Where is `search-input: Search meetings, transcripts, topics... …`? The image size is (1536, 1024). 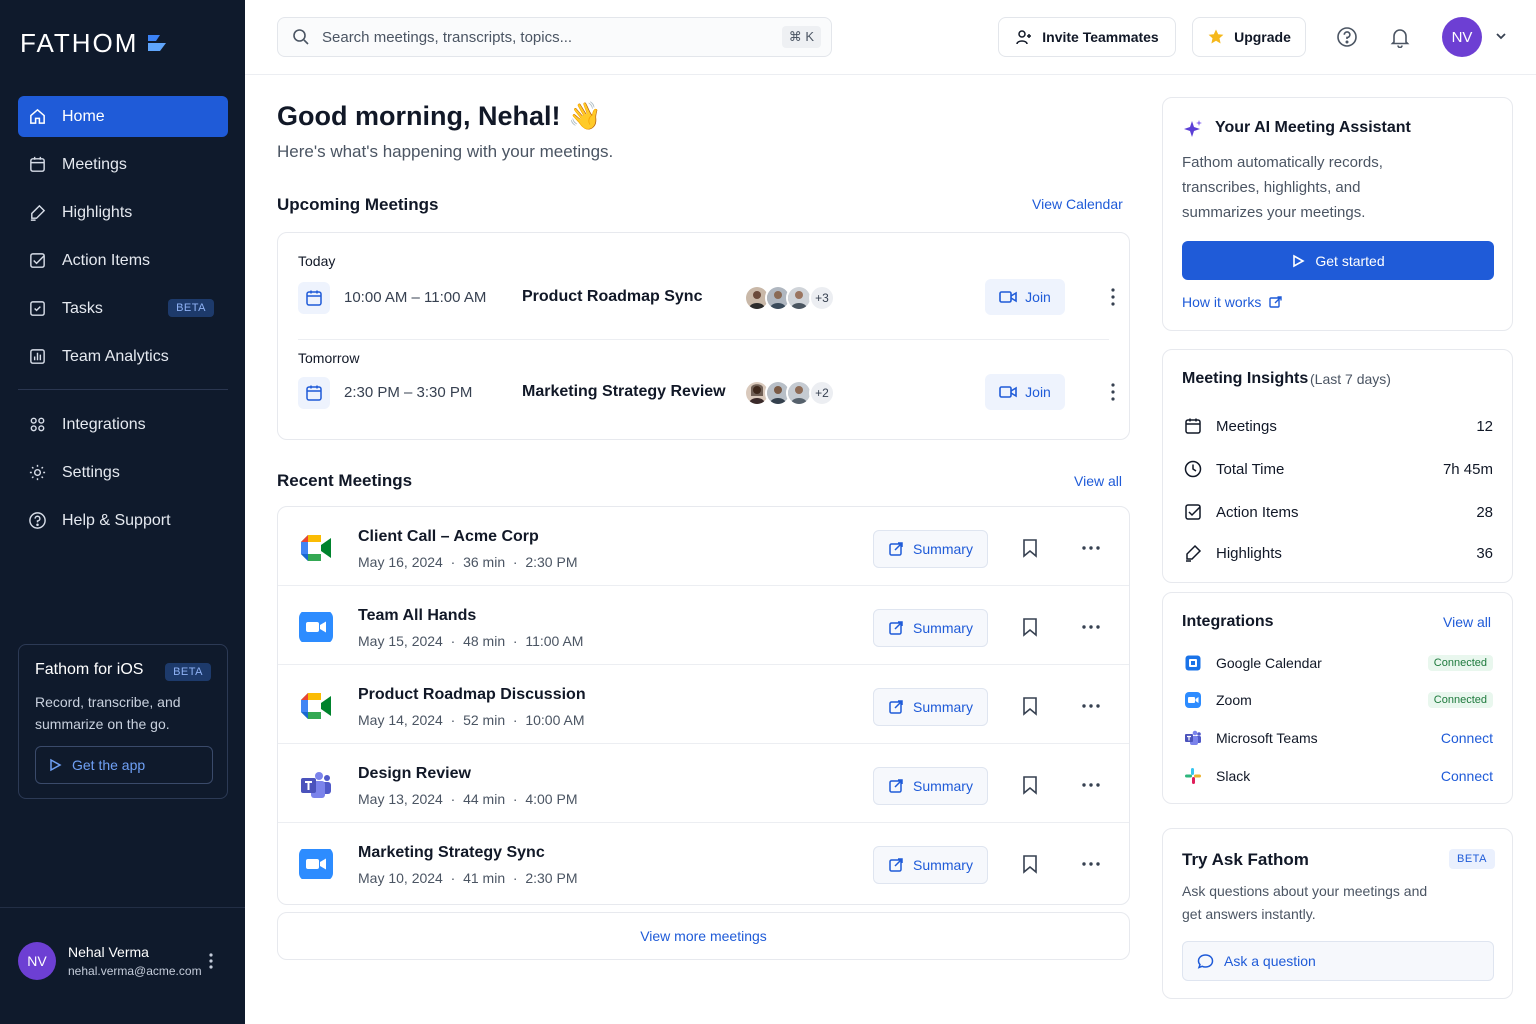 search-input: Search meetings, transcripts, topics... … is located at coordinates (554, 37).